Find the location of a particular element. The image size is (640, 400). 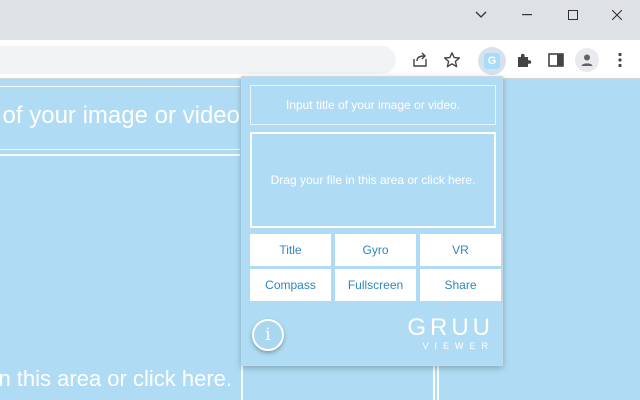

gyro-button: Gyro is located at coordinates (375, 250).